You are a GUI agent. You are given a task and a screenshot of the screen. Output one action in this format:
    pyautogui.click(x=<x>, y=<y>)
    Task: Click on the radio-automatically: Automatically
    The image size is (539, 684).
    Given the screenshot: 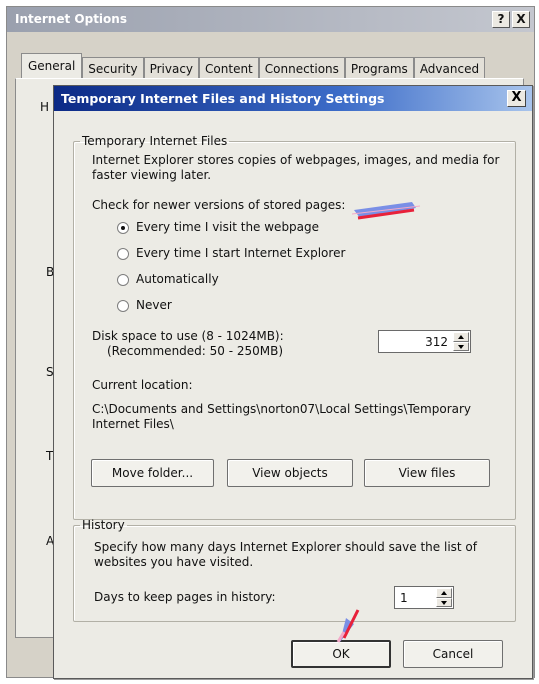 What is the action you would take?
    pyautogui.click(x=168, y=279)
    